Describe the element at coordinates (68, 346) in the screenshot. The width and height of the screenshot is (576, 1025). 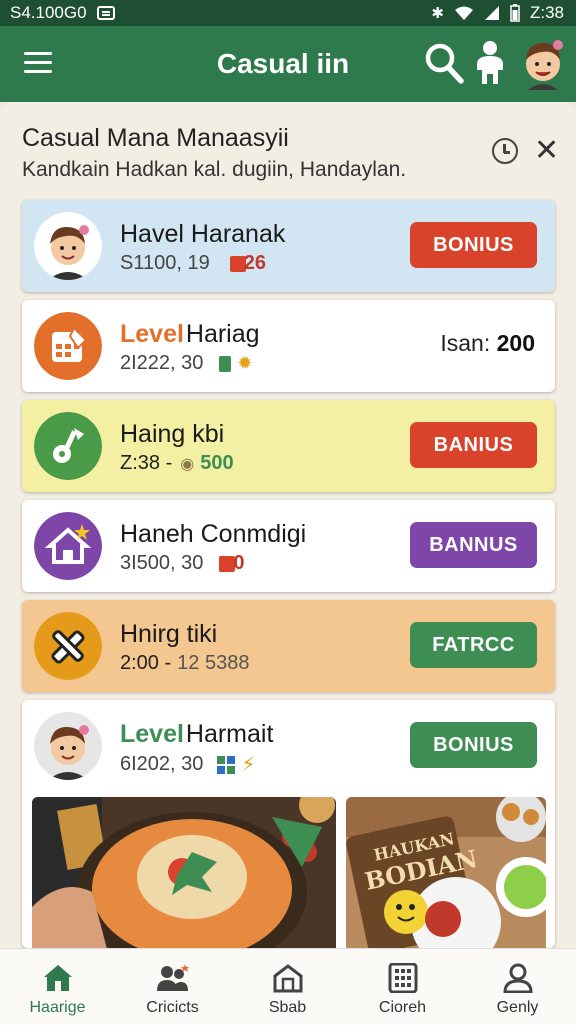
I see `calculator-icon` at that location.